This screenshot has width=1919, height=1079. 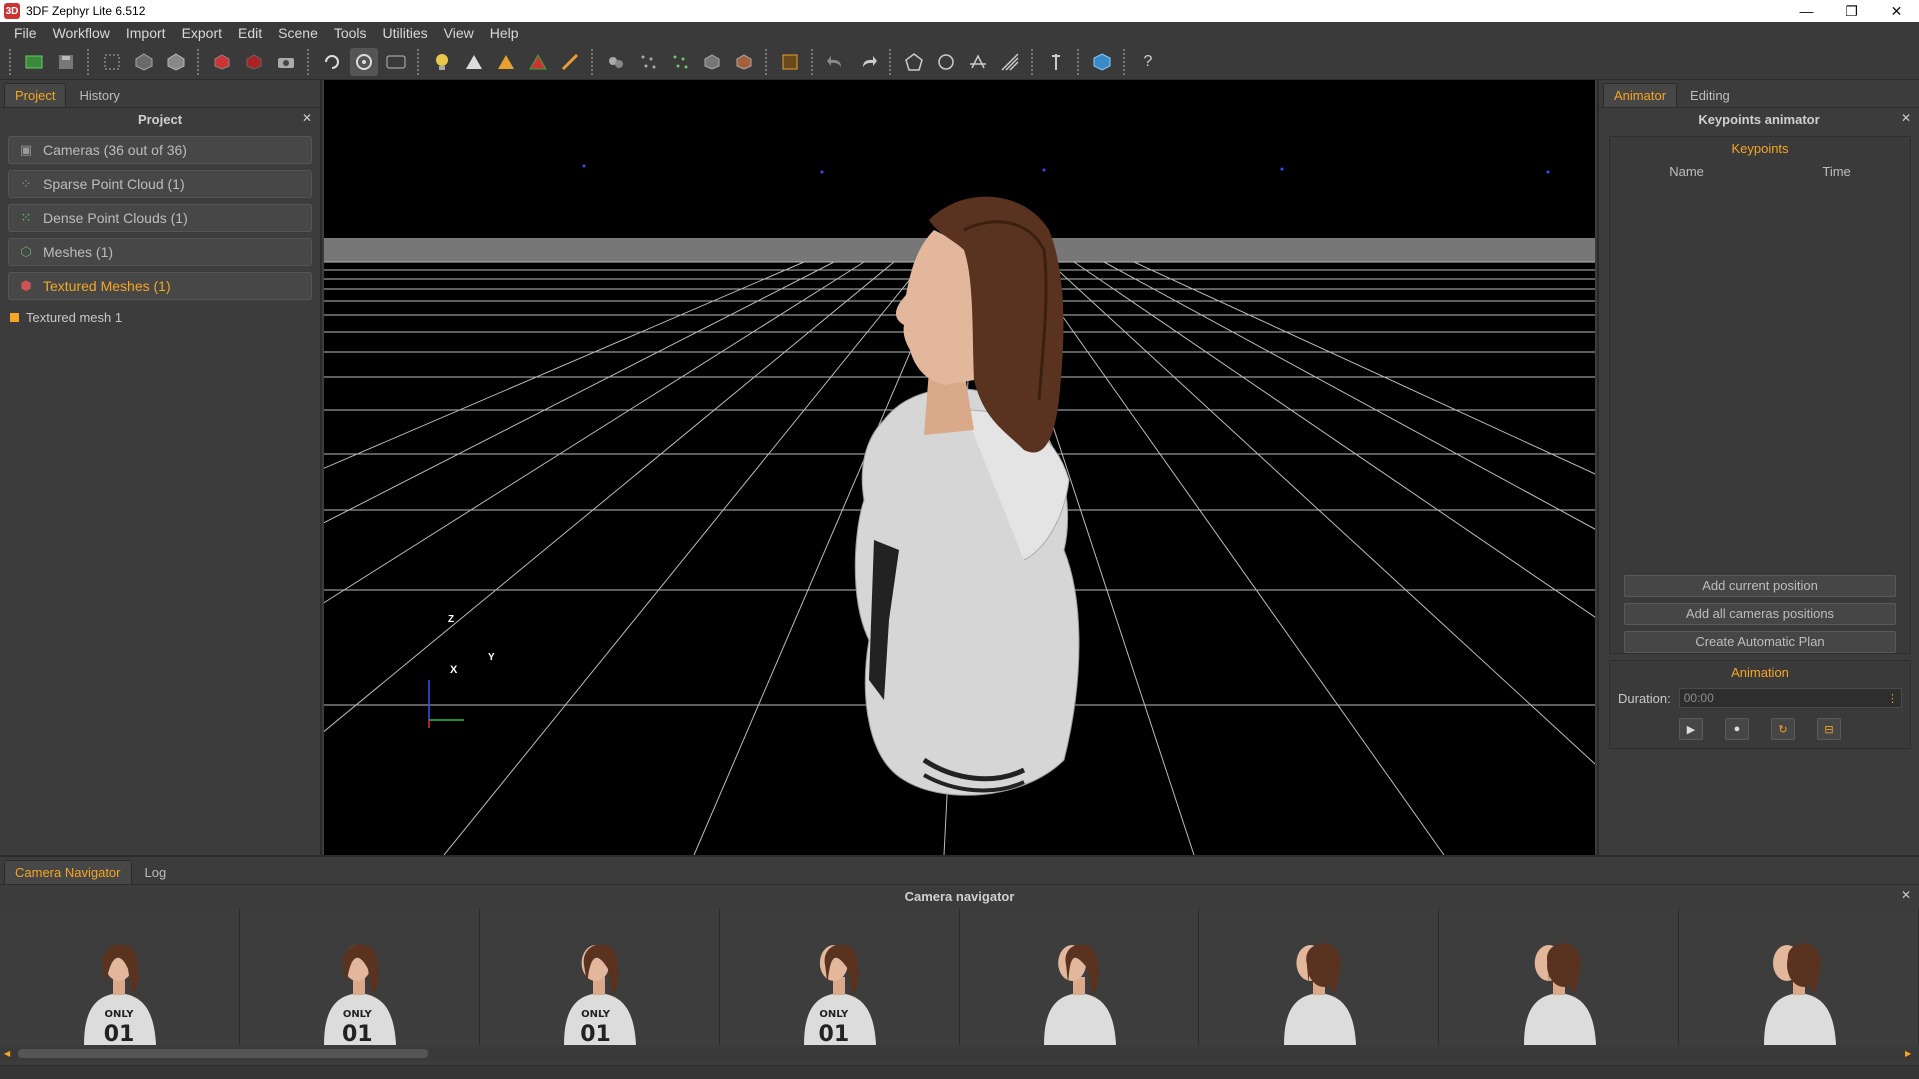 I want to click on redo-icon, so click(x=868, y=62).